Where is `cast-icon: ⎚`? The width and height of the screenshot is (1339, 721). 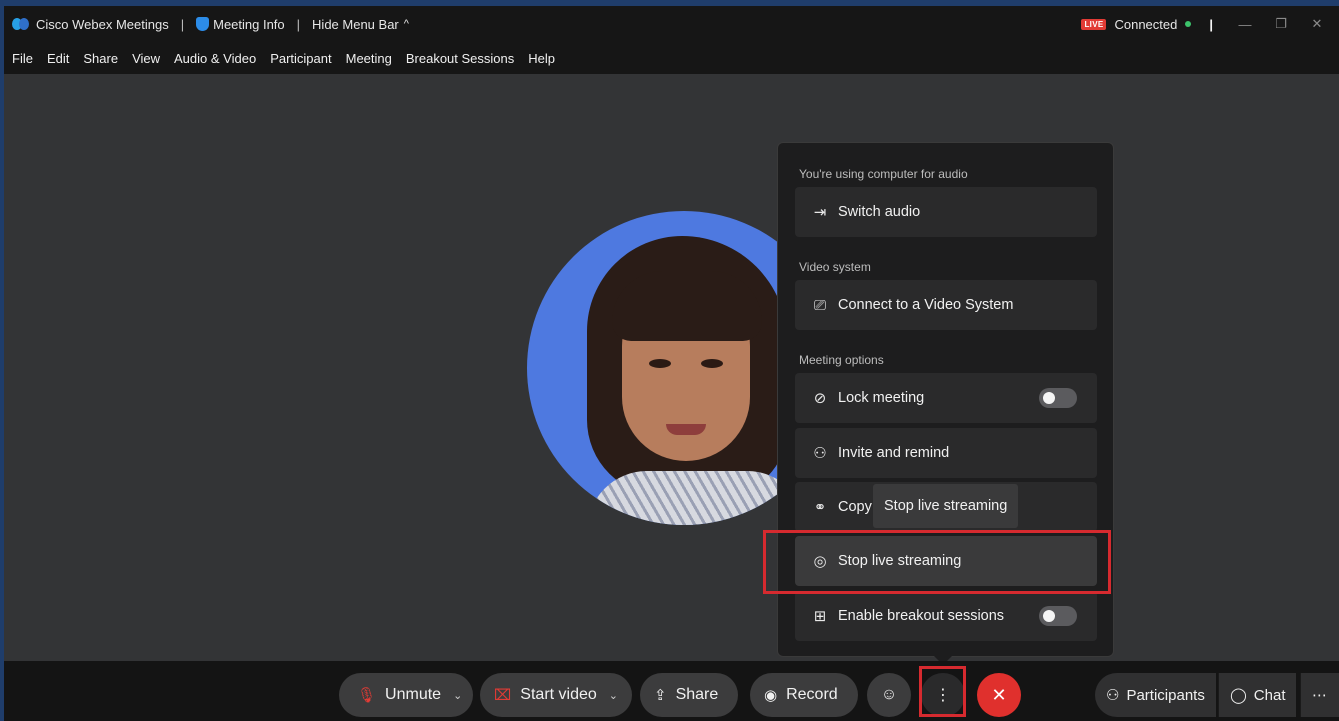 cast-icon: ⎚ is located at coordinates (819, 305).